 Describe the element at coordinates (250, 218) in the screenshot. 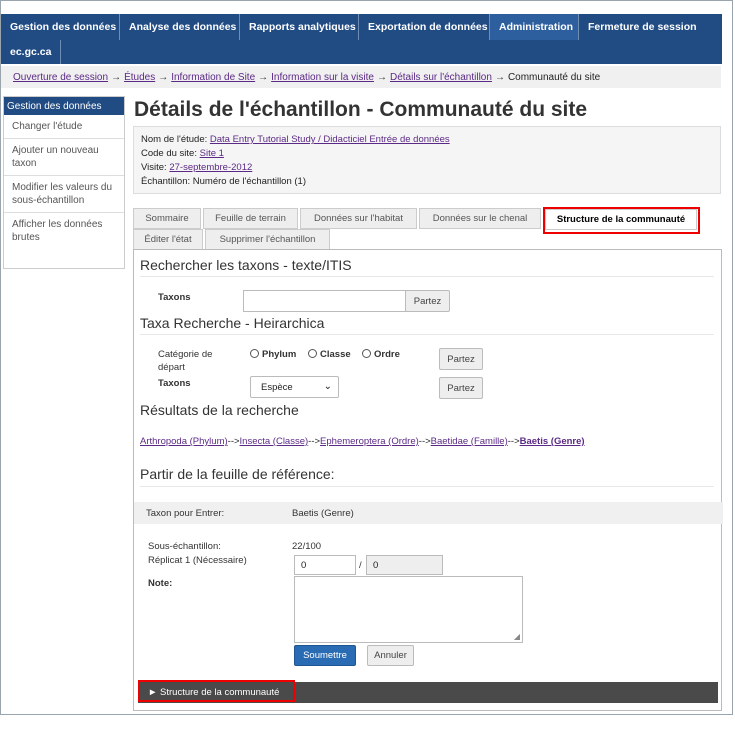

I see `tab-feuille-terrain: Feuille de terrain` at that location.